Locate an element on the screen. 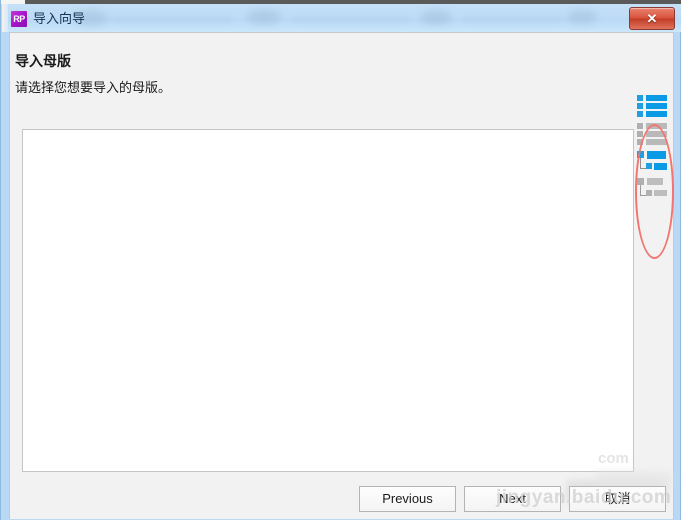 The height and width of the screenshot is (520, 681). title-bar: RP 导入向导 ✕ is located at coordinates (341, 18).